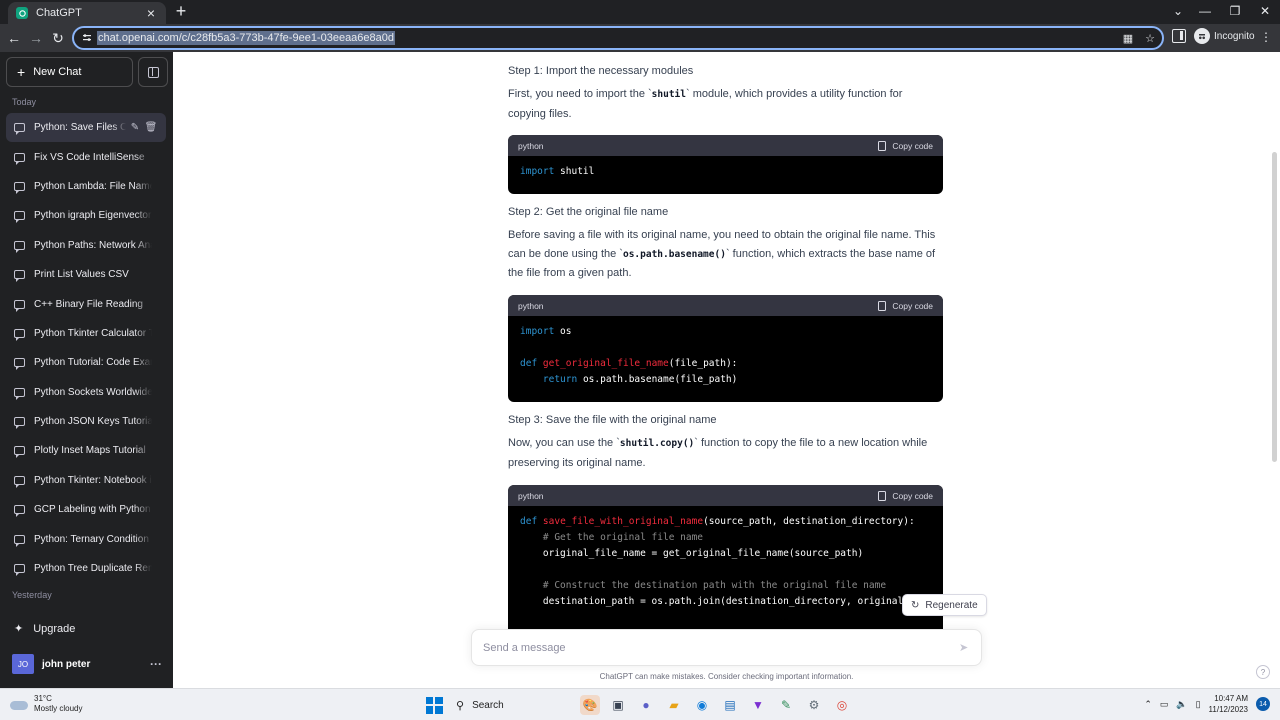 The width and height of the screenshot is (1280, 720). What do you see at coordinates (135, 127) in the screenshot?
I see `edit-pencil-icon: ✎` at bounding box center [135, 127].